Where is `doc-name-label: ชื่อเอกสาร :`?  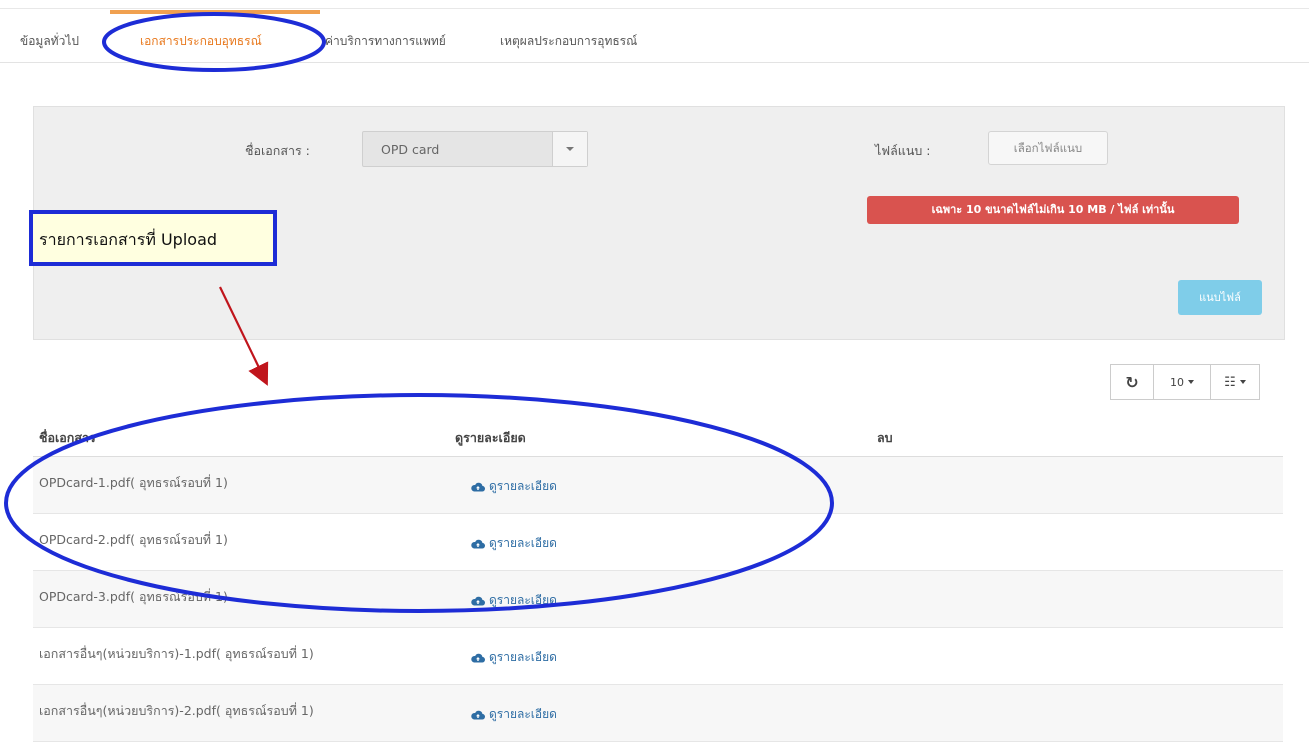
doc-name-label: ชื่อเอกสาร : is located at coordinates (277, 150).